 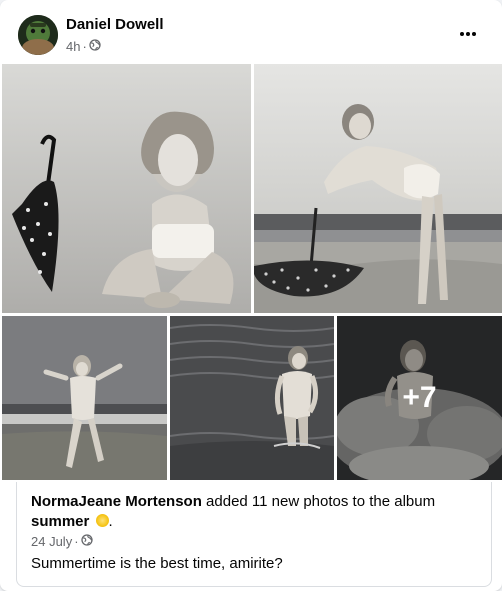 I want to click on attachment-date: 24 July, so click(x=51, y=541).